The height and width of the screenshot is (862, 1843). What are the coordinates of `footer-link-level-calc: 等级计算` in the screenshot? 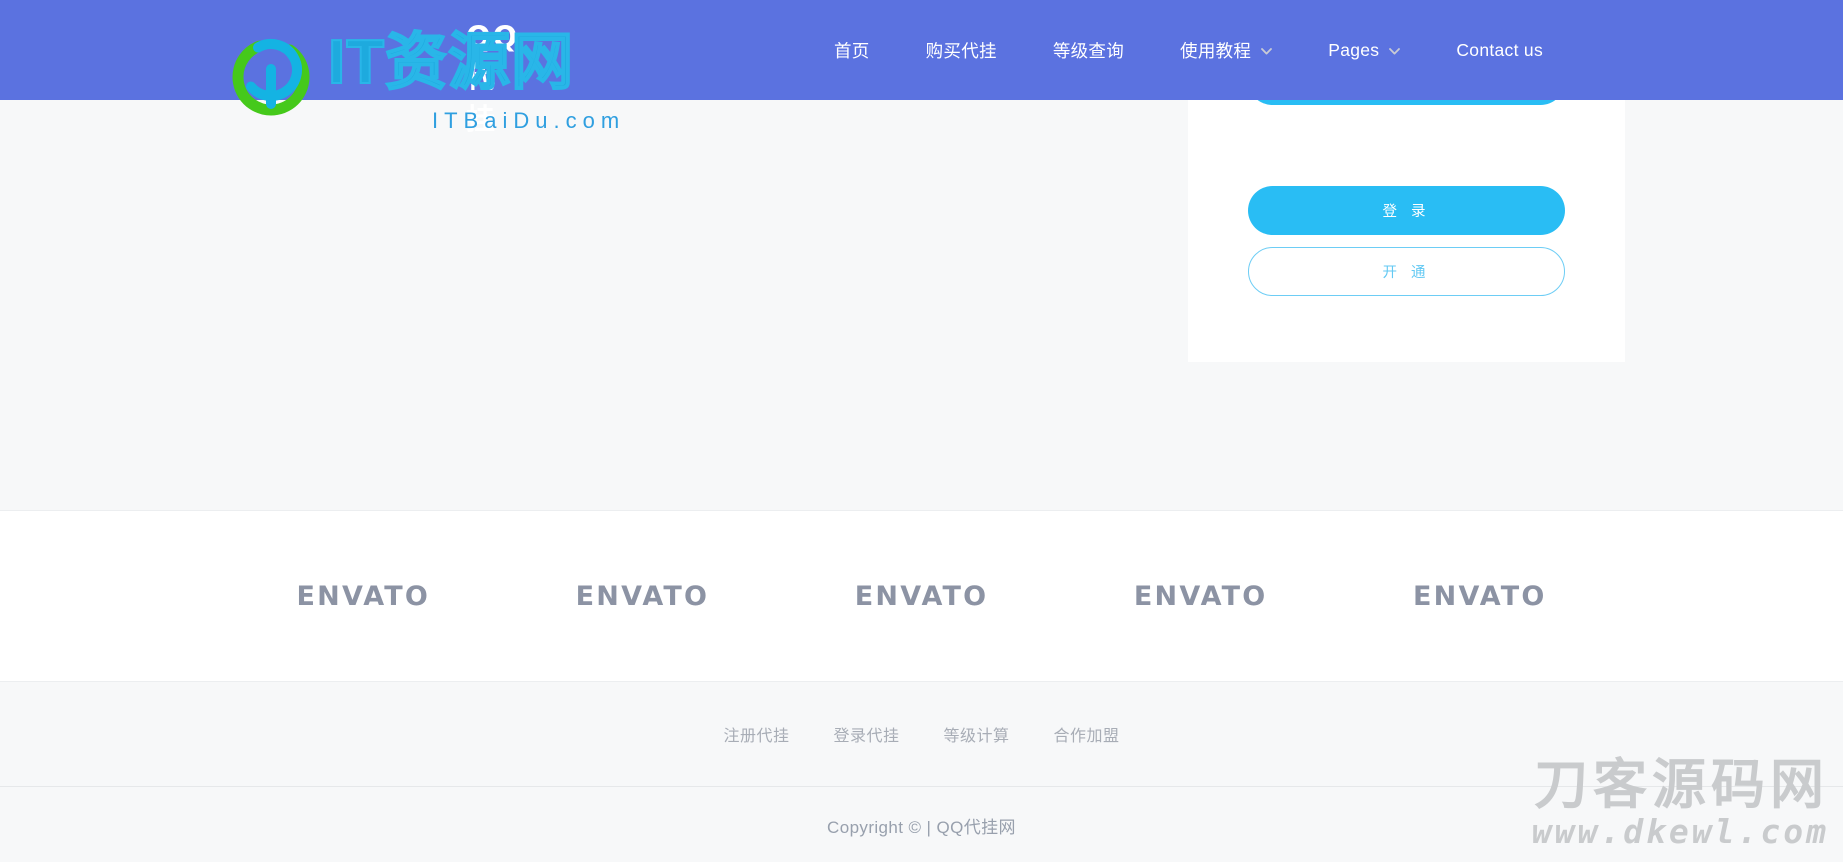 It's located at (977, 734).